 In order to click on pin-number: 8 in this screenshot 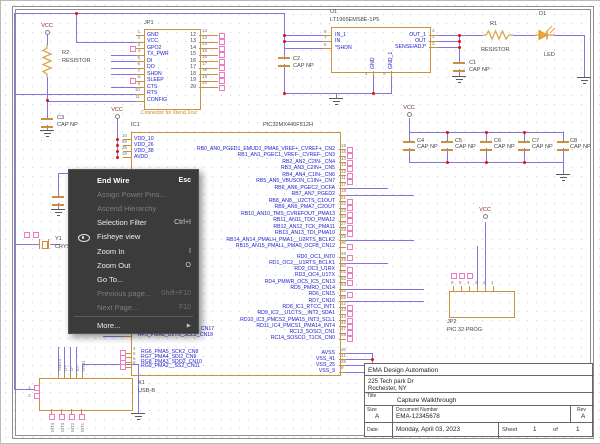, I will do `click(325, 31)`.